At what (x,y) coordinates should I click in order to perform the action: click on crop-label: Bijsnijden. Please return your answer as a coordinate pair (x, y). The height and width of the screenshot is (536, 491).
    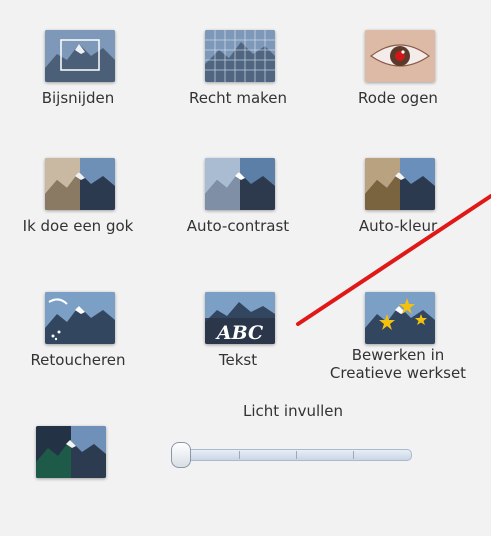
    Looking at the image, I should click on (78, 98).